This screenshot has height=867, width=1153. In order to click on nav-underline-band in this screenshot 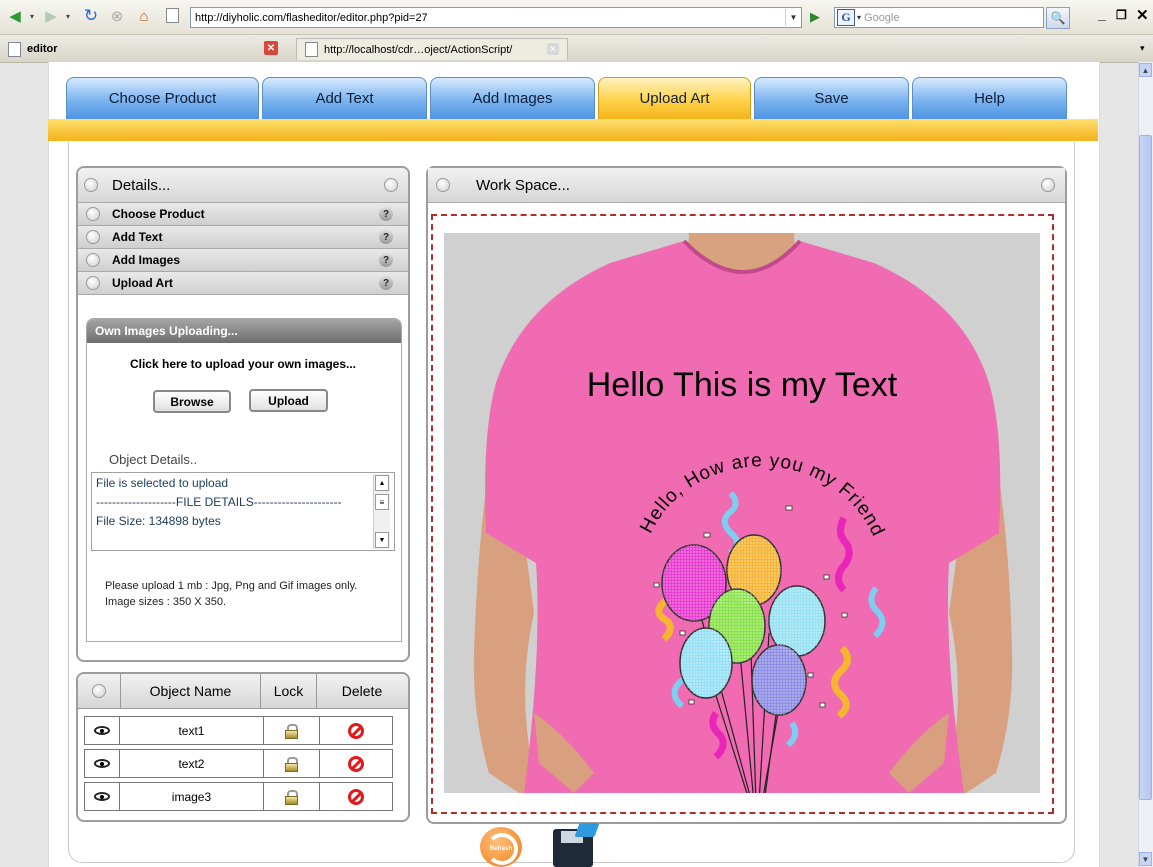, I will do `click(573, 130)`.